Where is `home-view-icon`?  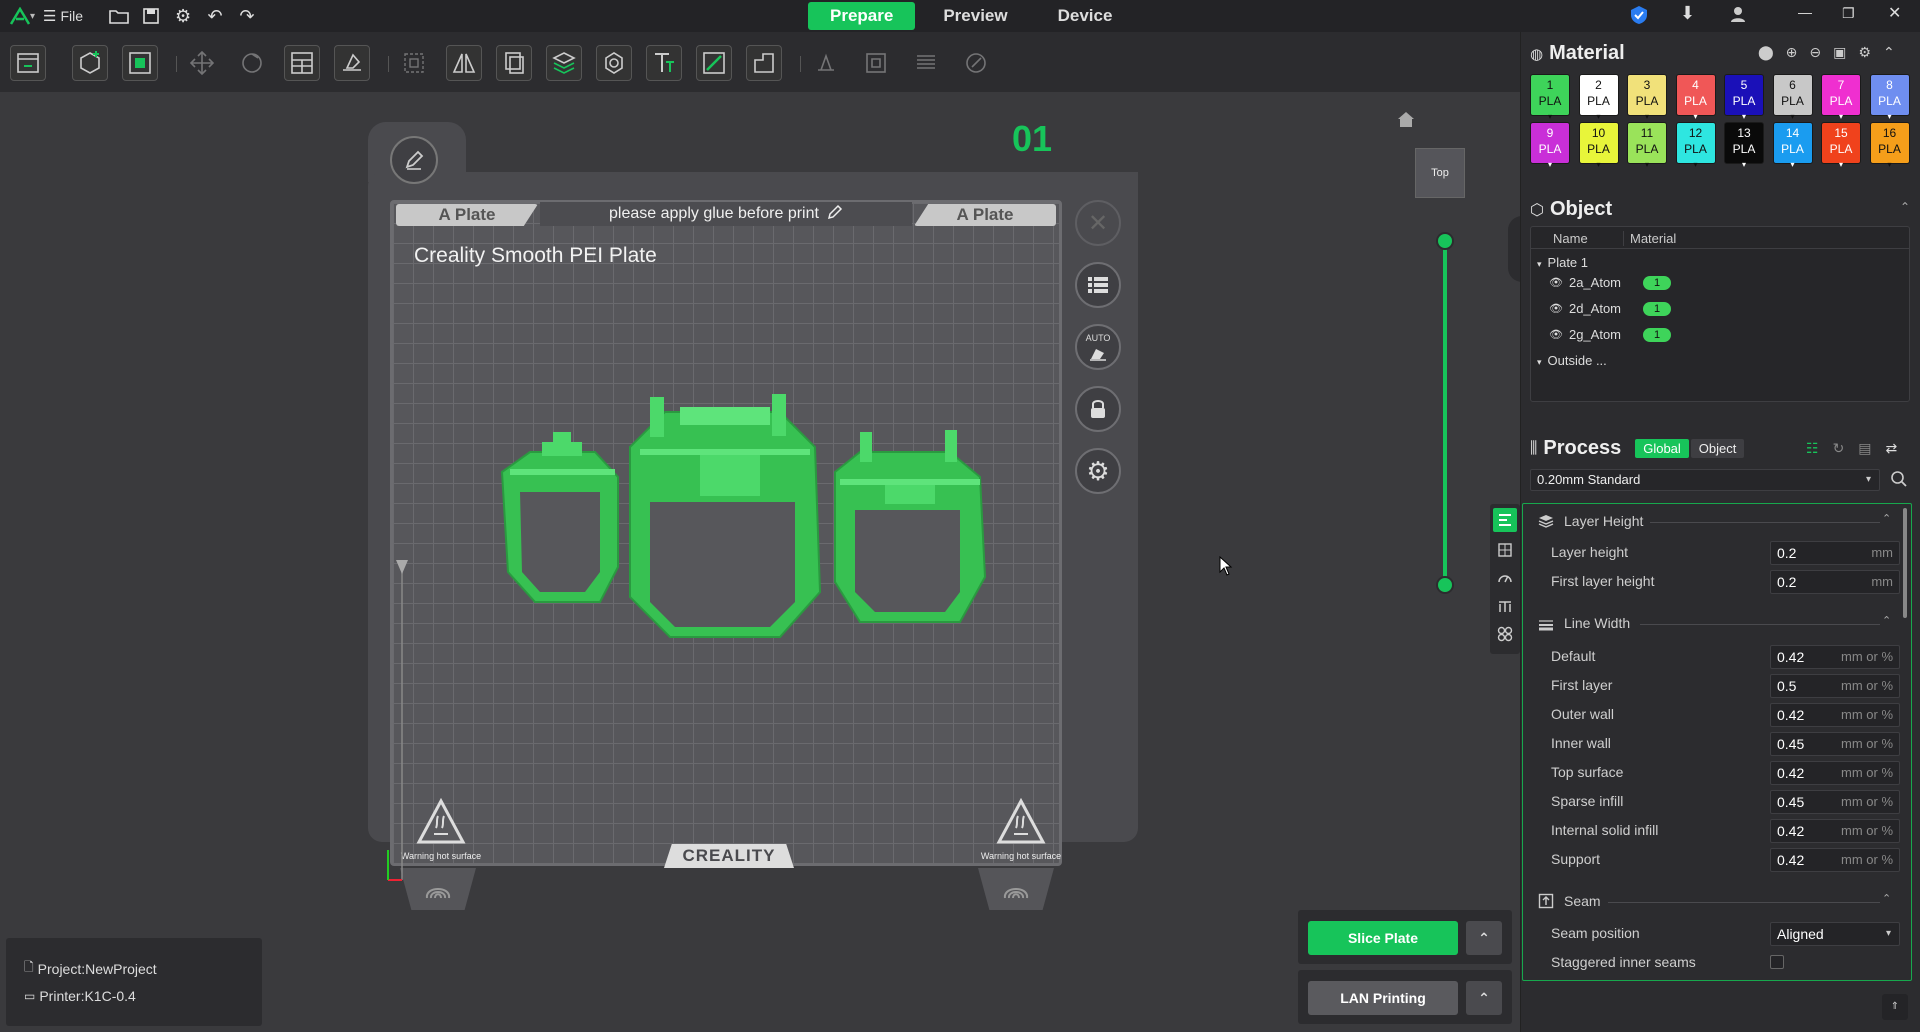 home-view-icon is located at coordinates (1406, 121).